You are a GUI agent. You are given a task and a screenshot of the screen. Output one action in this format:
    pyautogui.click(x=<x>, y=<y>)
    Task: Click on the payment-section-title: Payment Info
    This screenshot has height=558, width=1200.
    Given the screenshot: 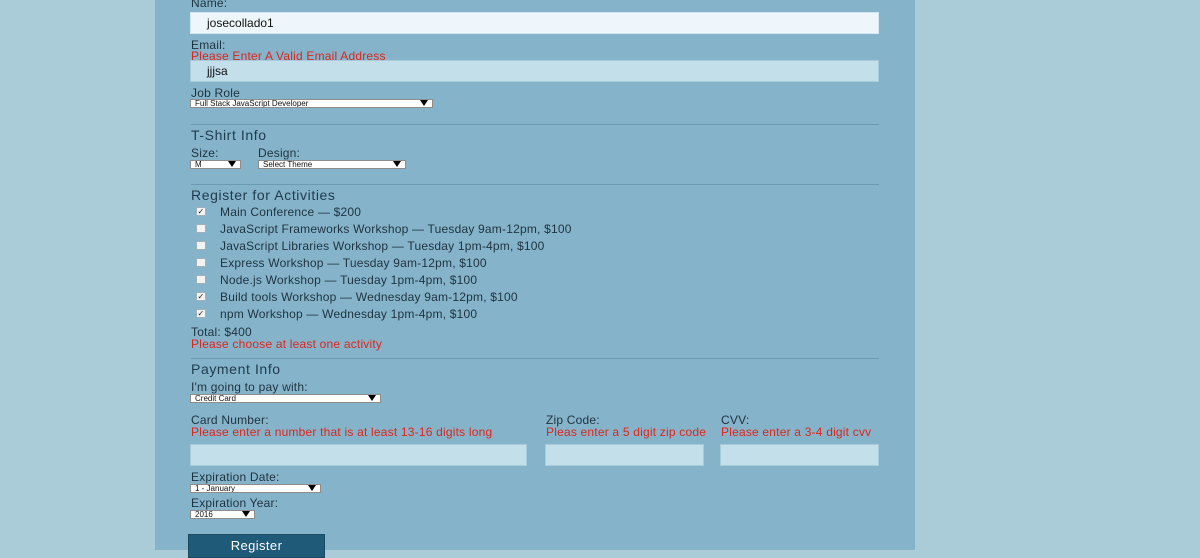 What is the action you would take?
    pyautogui.click(x=236, y=369)
    